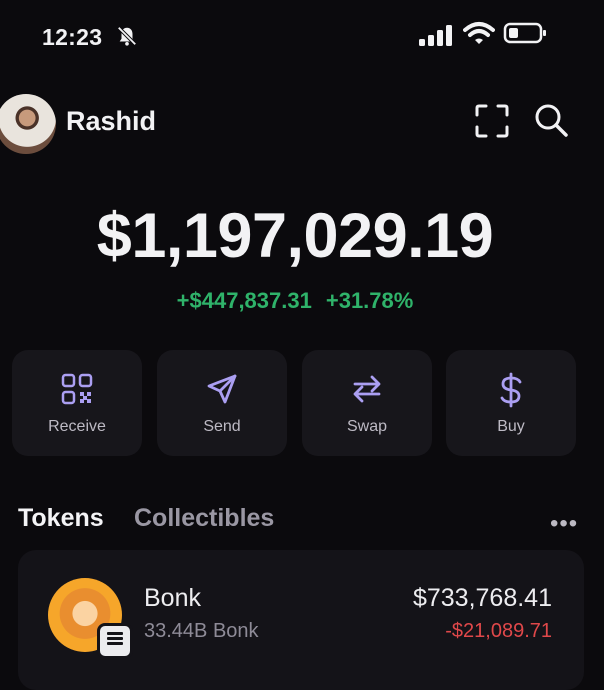 This screenshot has width=604, height=690. I want to click on token-name: Bonk, so click(172, 598).